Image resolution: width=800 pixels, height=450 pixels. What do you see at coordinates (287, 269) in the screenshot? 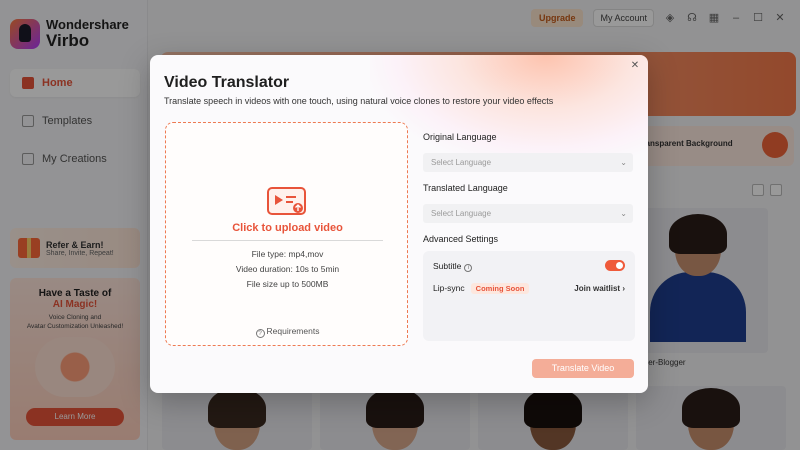
I see `video-duration-info: Video duration: 10s to 5min` at bounding box center [287, 269].